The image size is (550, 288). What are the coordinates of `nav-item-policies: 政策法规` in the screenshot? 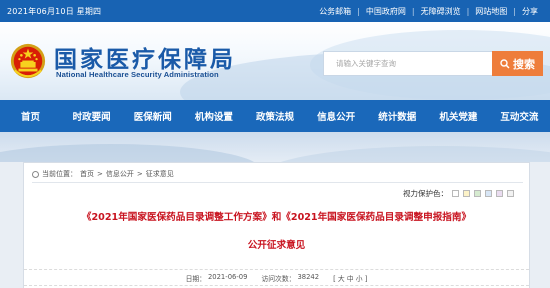 It's located at (274, 116).